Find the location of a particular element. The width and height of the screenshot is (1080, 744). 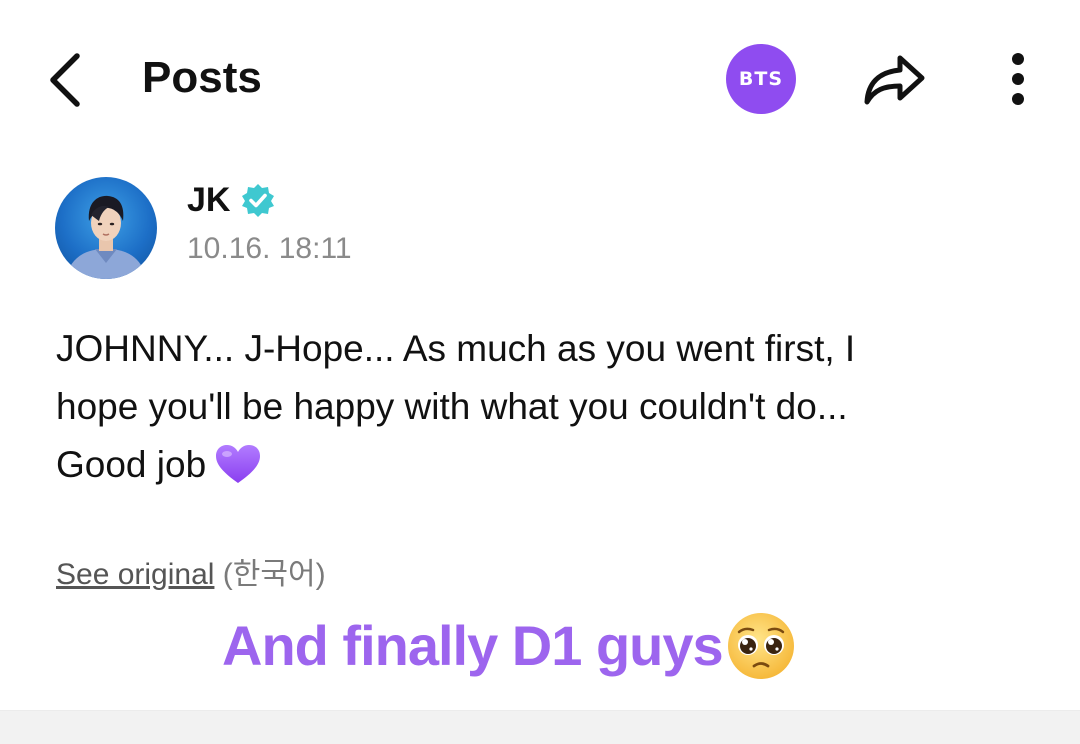

avatar is located at coordinates (106, 228).